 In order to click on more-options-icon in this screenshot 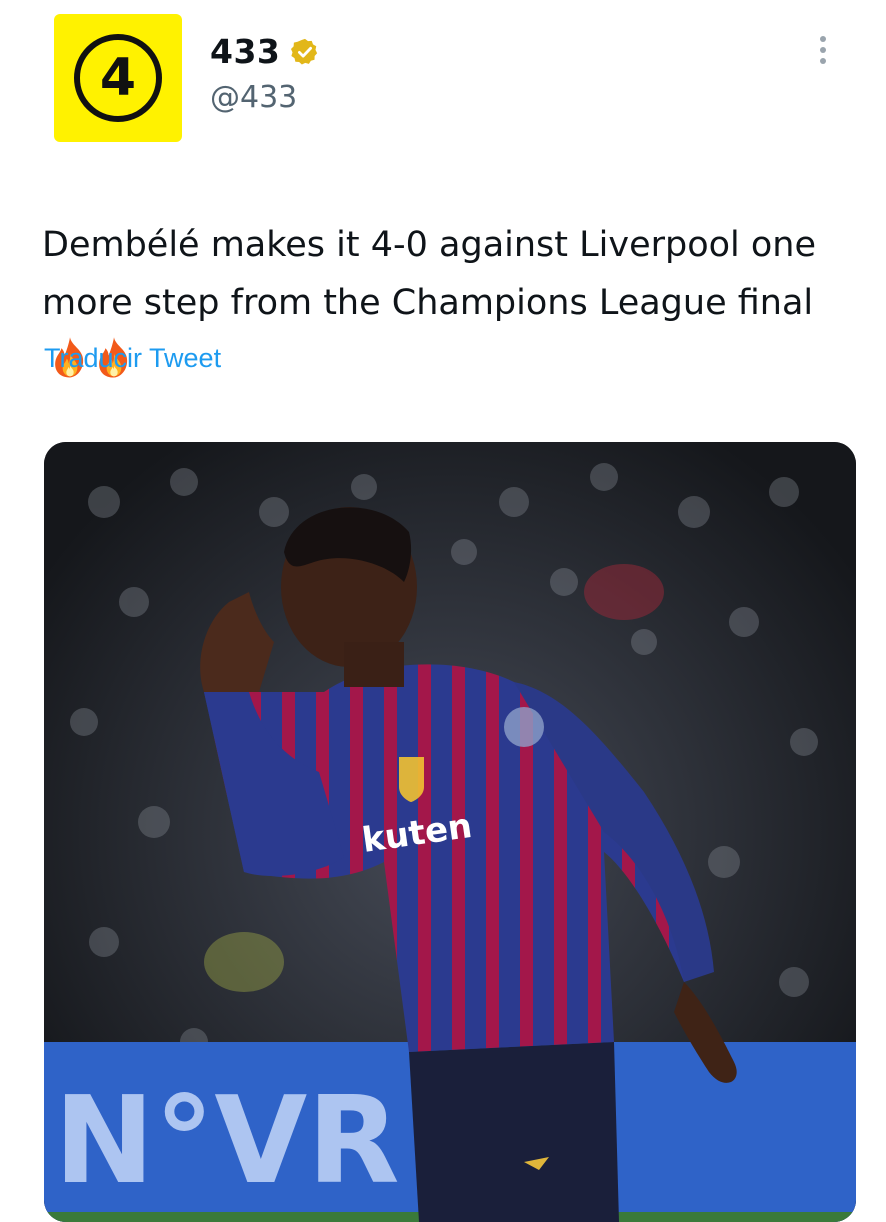, I will do `click(823, 54)`.